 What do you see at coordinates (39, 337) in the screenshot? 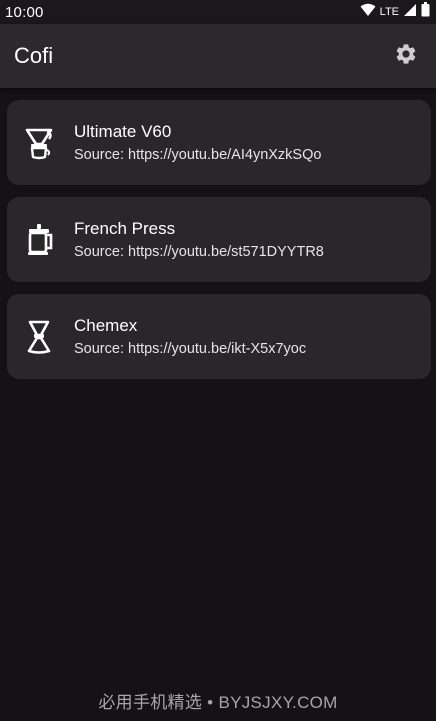
I see `chemex-icon` at bounding box center [39, 337].